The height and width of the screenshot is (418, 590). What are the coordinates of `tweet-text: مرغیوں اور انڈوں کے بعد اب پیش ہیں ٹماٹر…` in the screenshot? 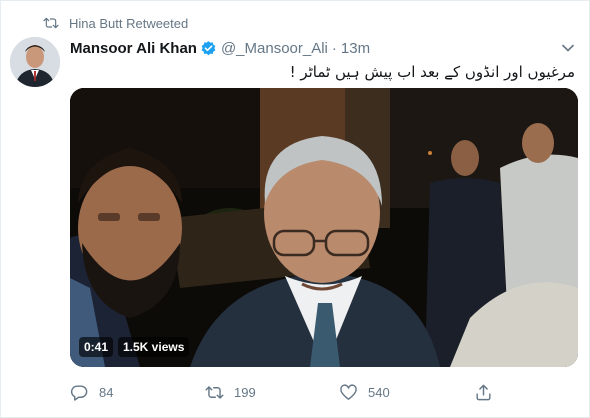 It's located at (432, 72).